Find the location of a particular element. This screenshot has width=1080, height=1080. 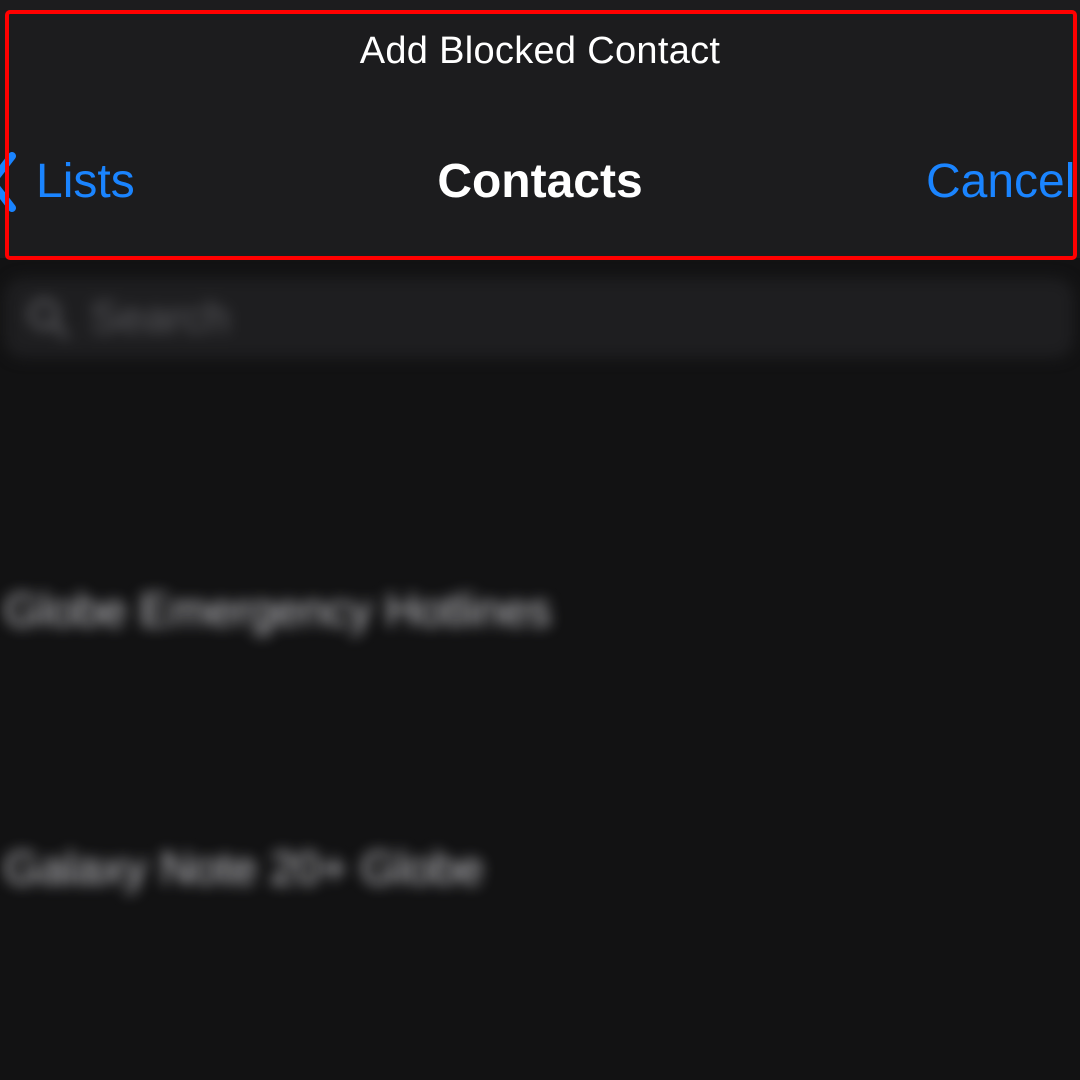

sheet-title: Add Blocked Contact is located at coordinates (540, 51).